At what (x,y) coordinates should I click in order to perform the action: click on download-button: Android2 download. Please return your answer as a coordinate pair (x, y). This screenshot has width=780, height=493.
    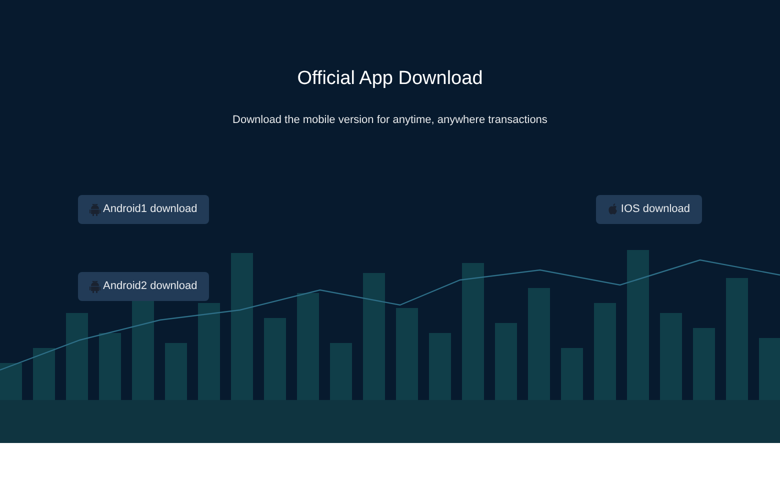
    Looking at the image, I should click on (144, 286).